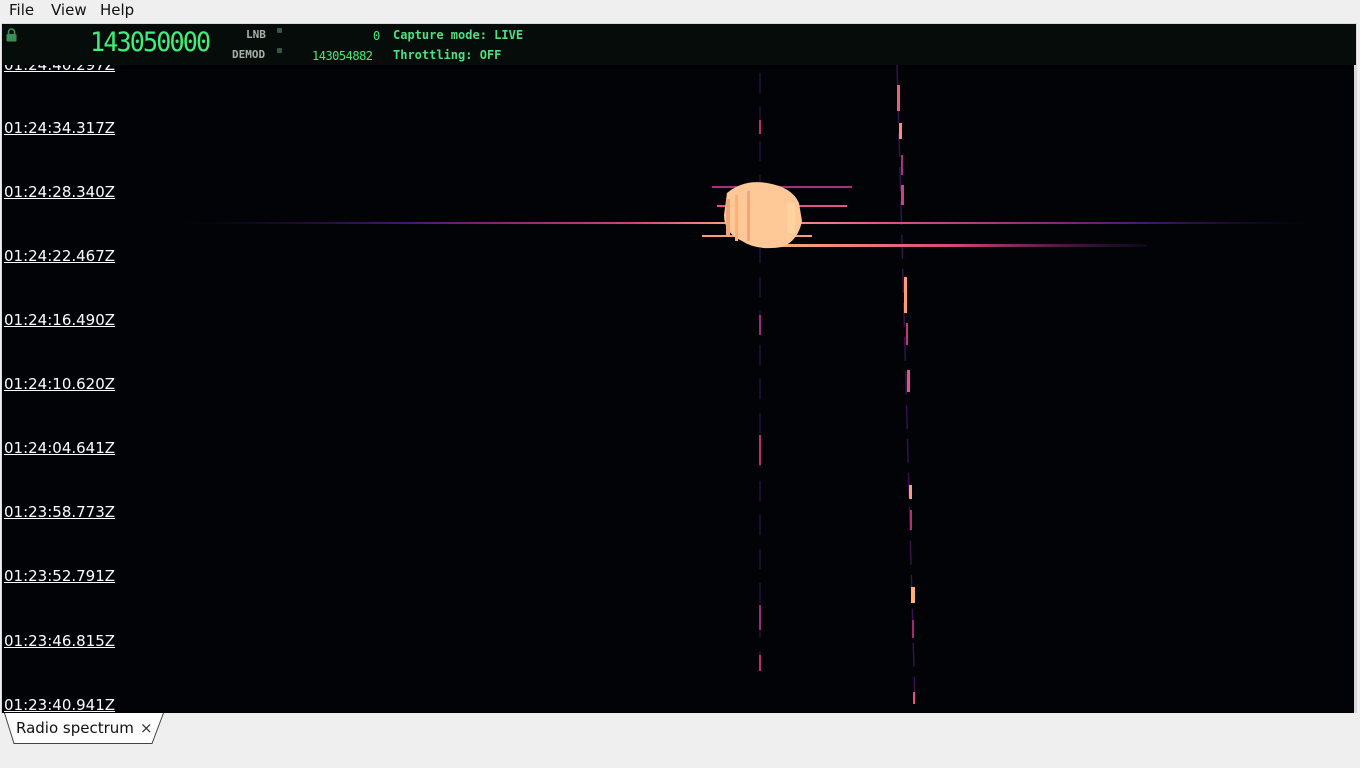  Describe the element at coordinates (146, 728) in the screenshot. I see `close-icon: ×` at that location.